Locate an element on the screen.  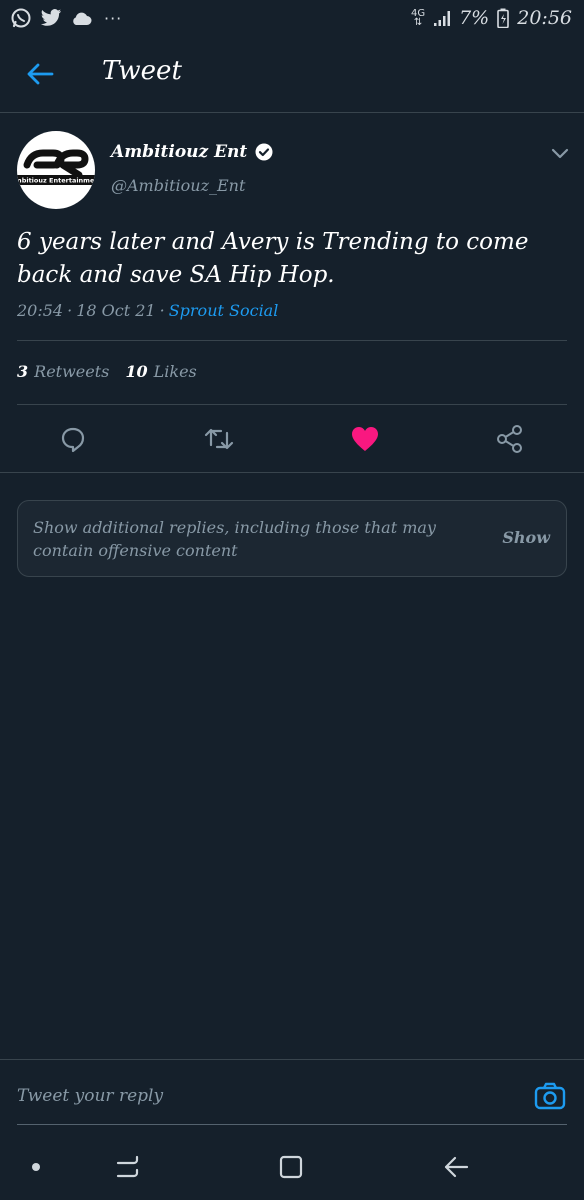
reply-button is located at coordinates (73, 439).